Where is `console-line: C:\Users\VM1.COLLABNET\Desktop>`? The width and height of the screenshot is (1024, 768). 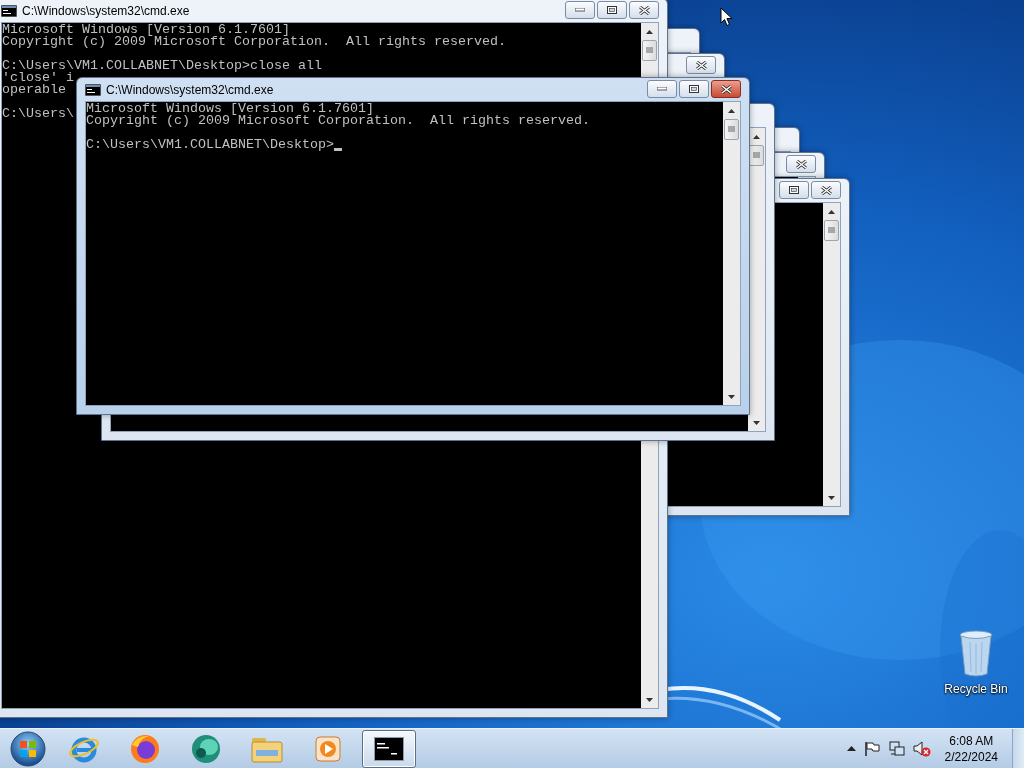 console-line: C:\Users\VM1.COLLABNET\Desktop> is located at coordinates (210, 145).